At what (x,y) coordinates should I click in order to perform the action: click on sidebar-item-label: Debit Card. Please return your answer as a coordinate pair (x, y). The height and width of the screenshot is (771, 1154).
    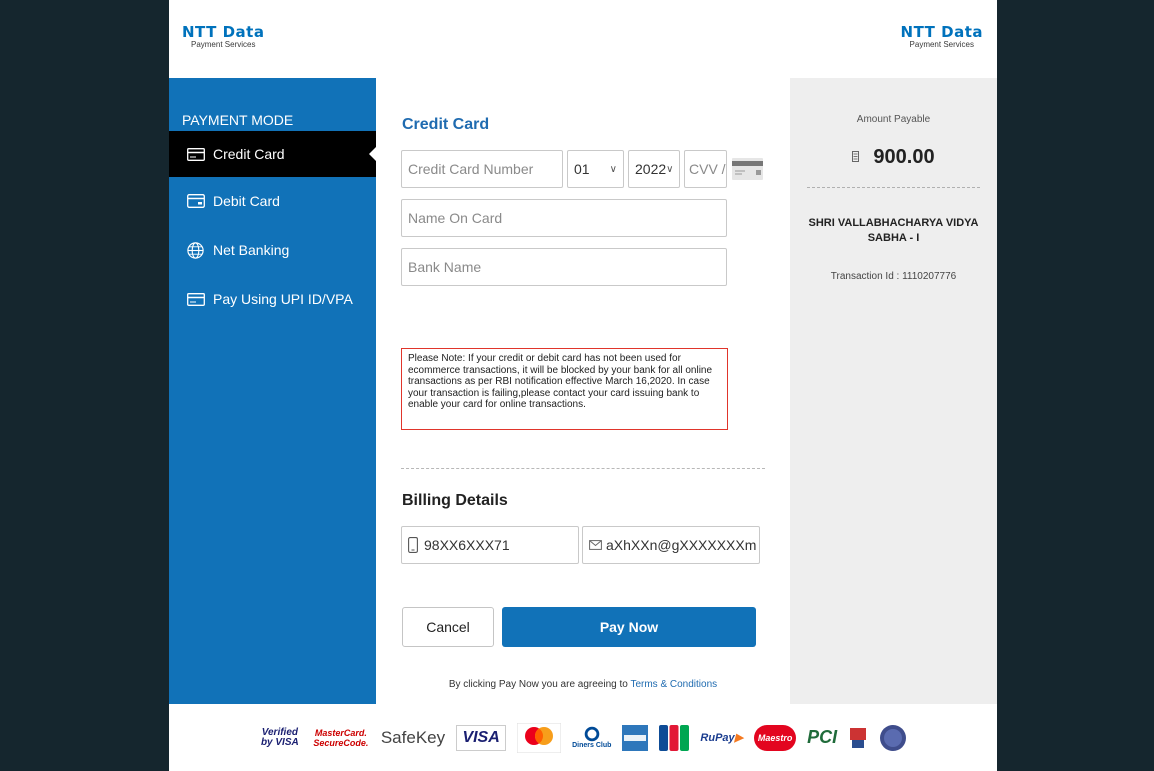
    Looking at the image, I should click on (246, 201).